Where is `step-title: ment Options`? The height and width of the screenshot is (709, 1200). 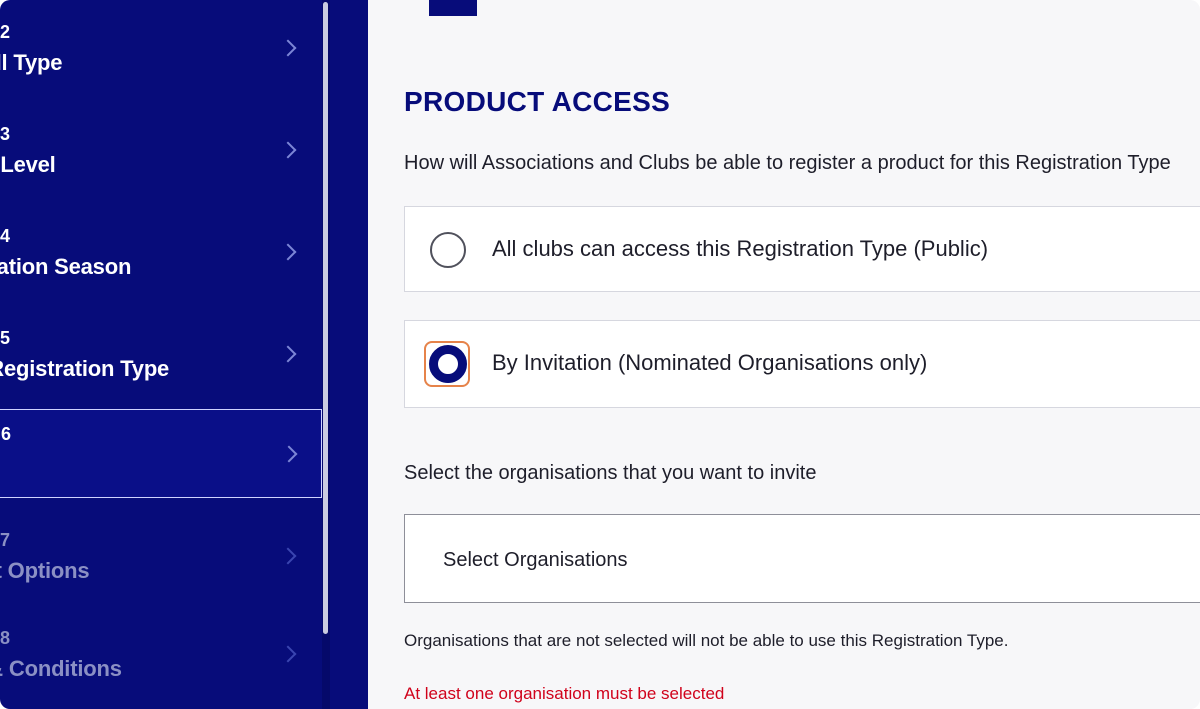 step-title: ment Options is located at coordinates (45, 570).